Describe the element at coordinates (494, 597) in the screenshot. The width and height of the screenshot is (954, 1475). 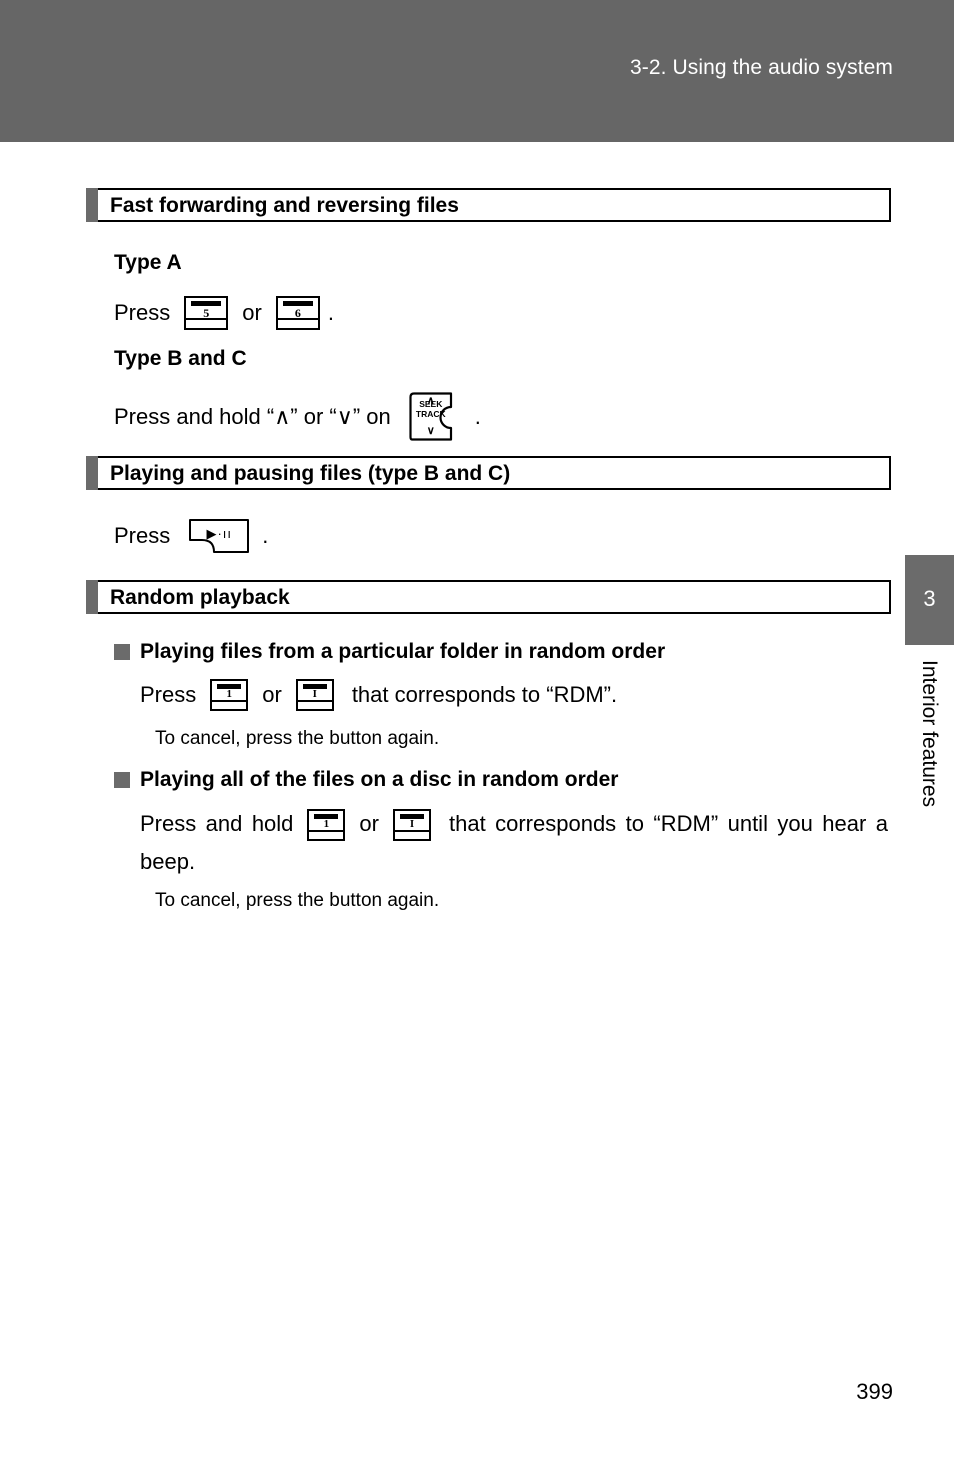
I see `section-header-box: Random playback` at that location.